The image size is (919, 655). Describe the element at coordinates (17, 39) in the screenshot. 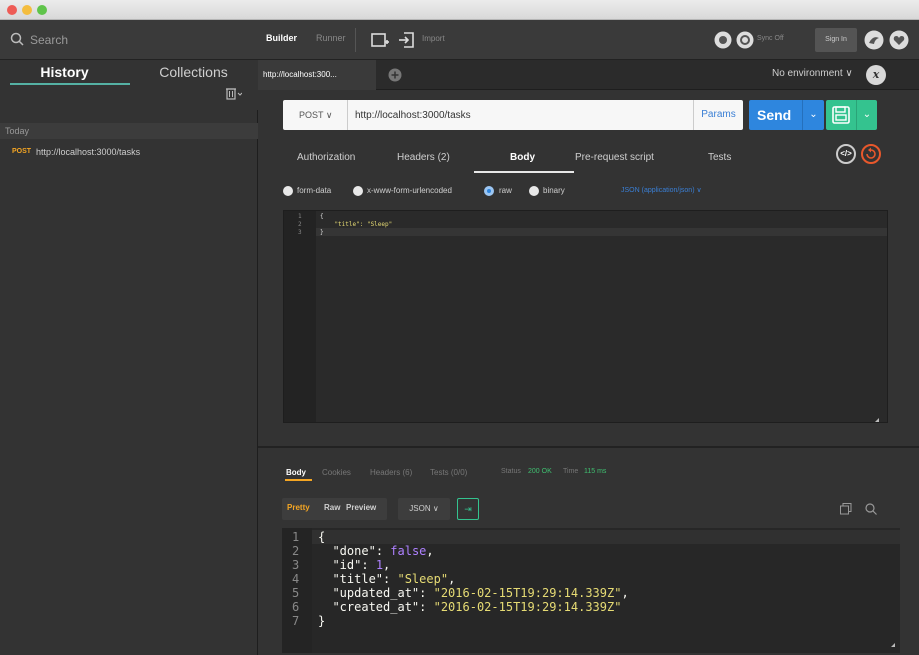

I see `search-icon` at that location.